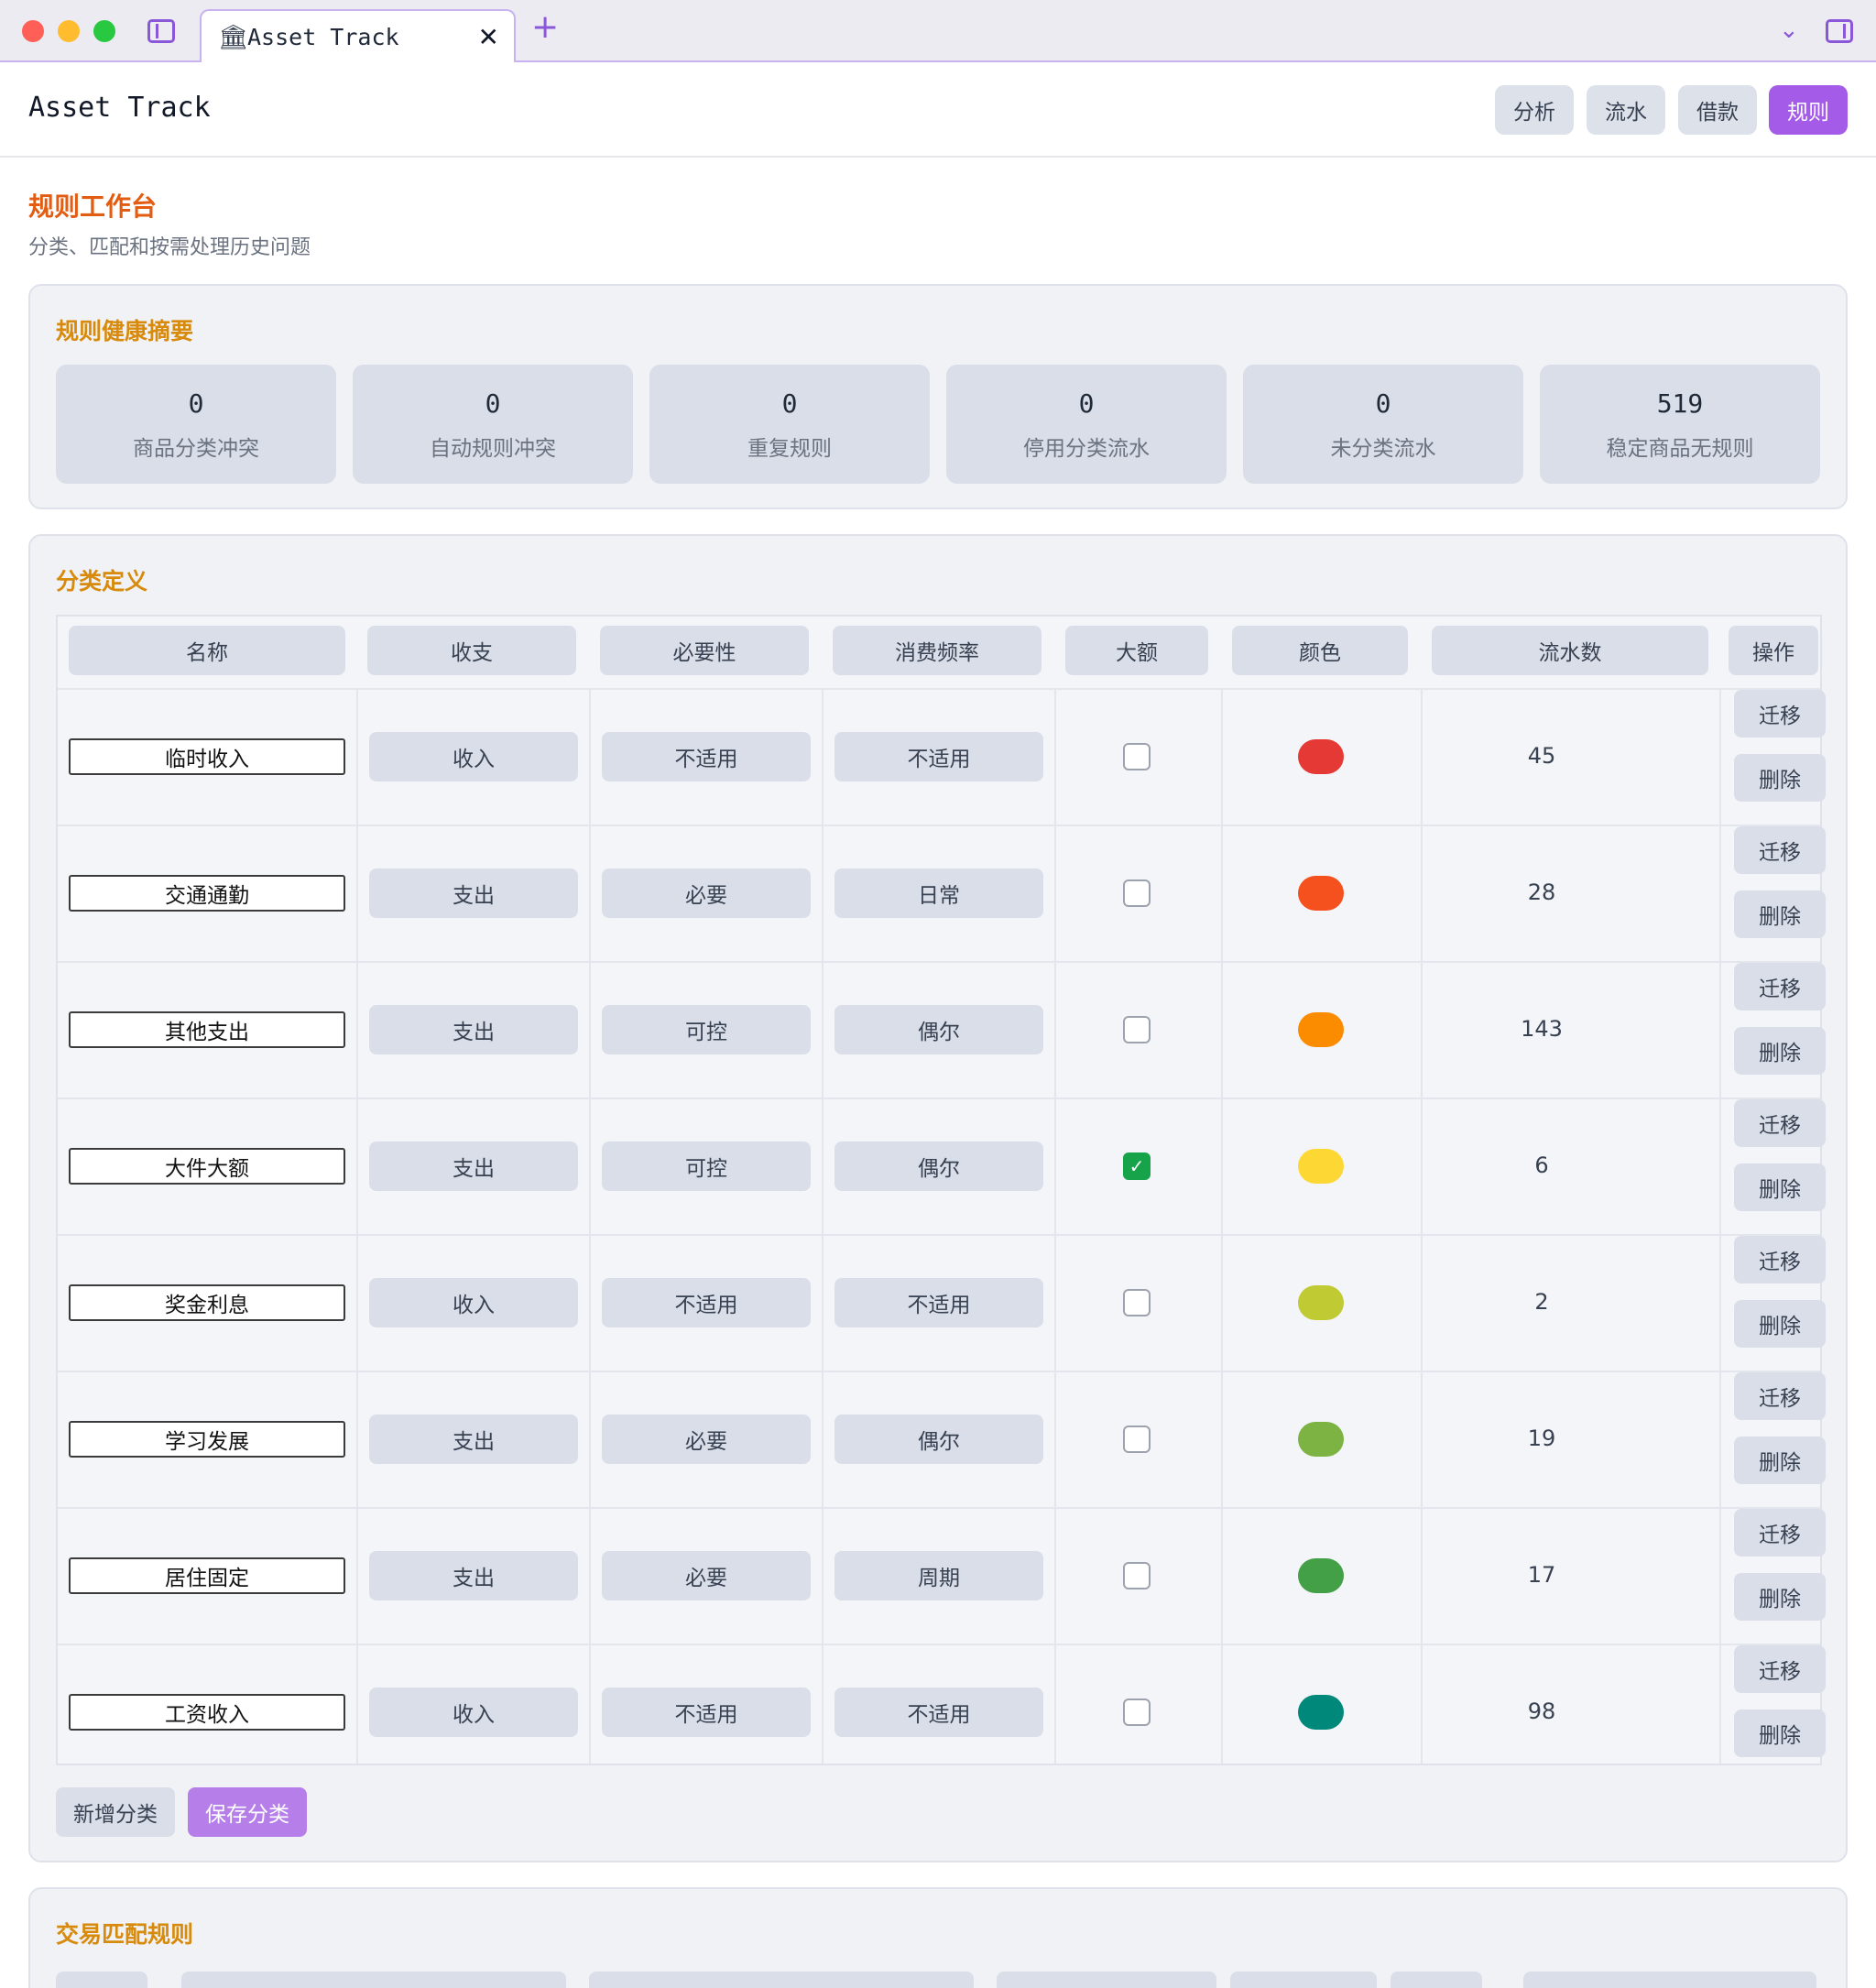  I want to click on column-header, so click(1303, 1980).